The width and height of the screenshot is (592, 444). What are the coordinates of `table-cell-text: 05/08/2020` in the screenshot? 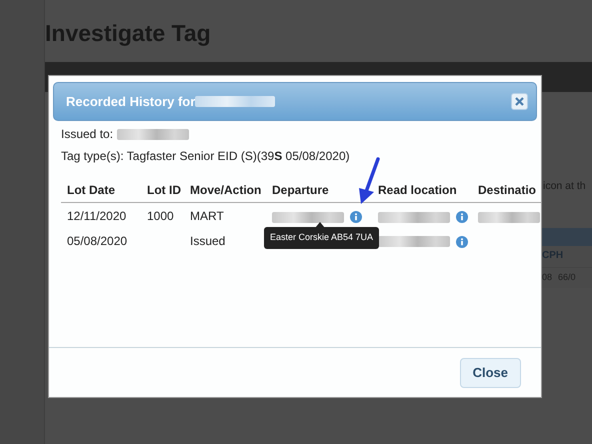 It's located at (97, 241).